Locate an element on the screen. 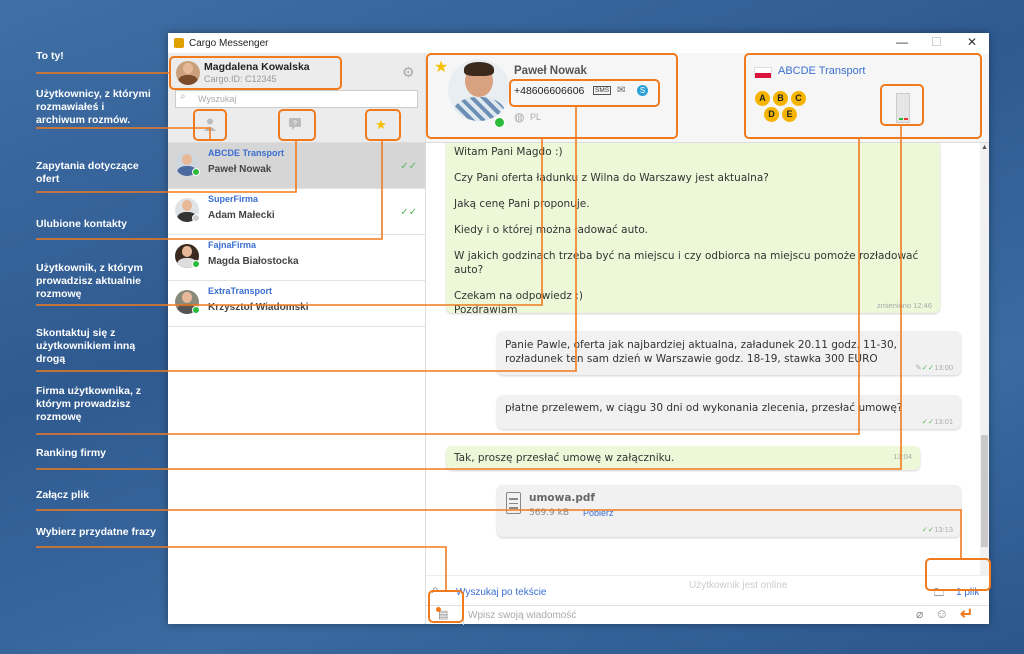 This screenshot has width=1024, height=654. annotation-offer-queries: Zapytania dotyczące ofert is located at coordinates (87, 172).